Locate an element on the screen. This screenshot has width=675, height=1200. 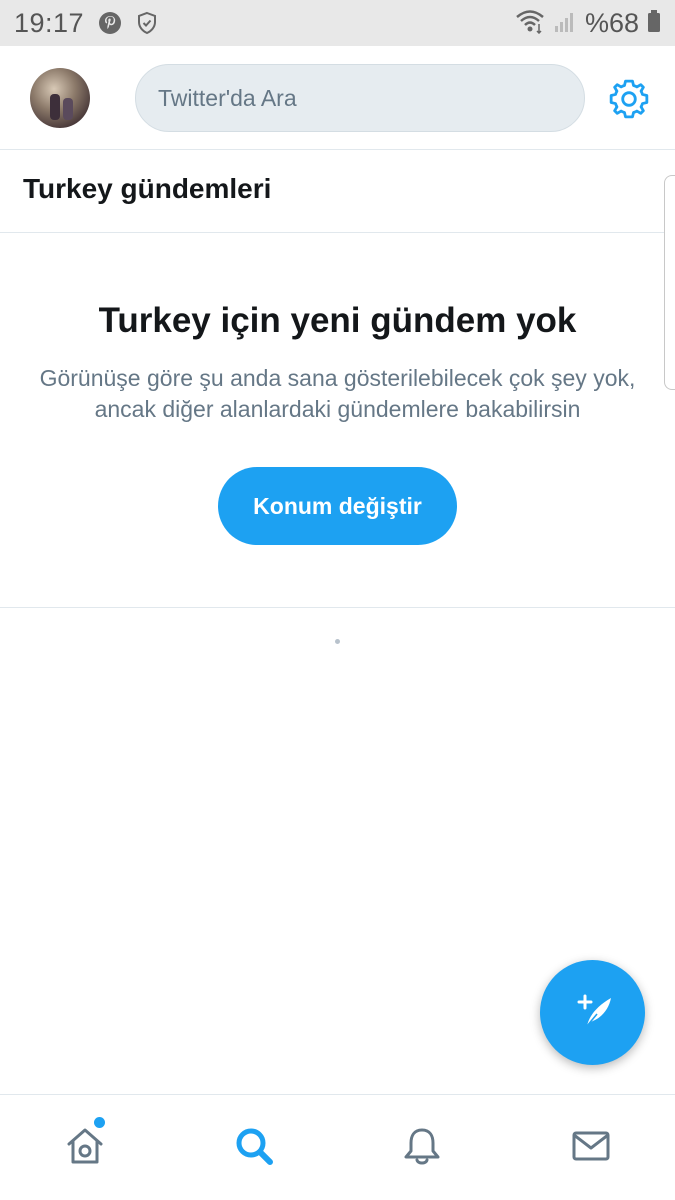
compose-tweet-button is located at coordinates (592, 1012).